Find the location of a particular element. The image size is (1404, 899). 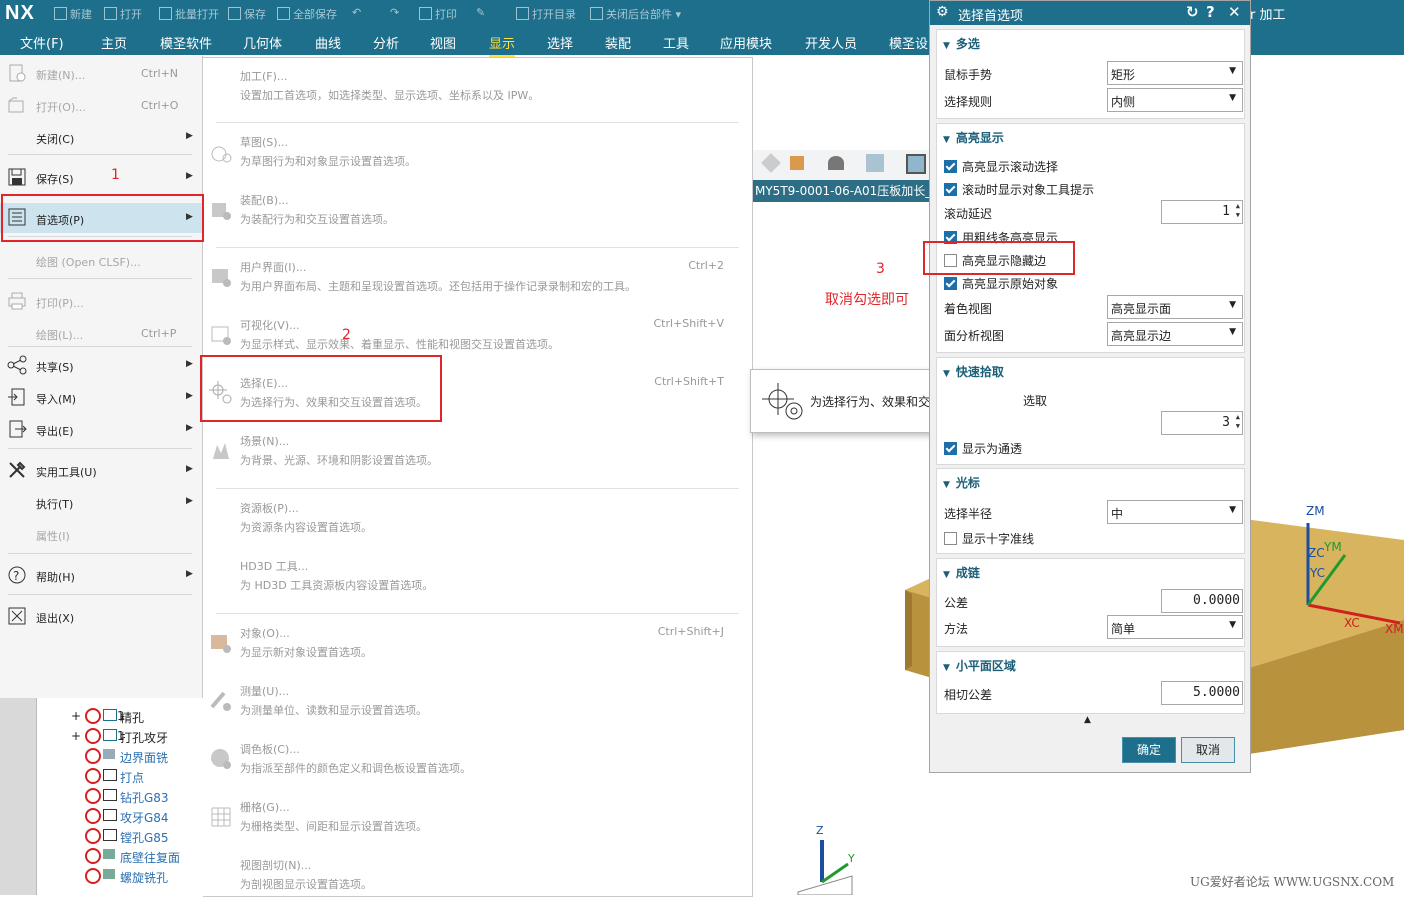

menu-properties: 属性(I) is located at coordinates (101, 534).